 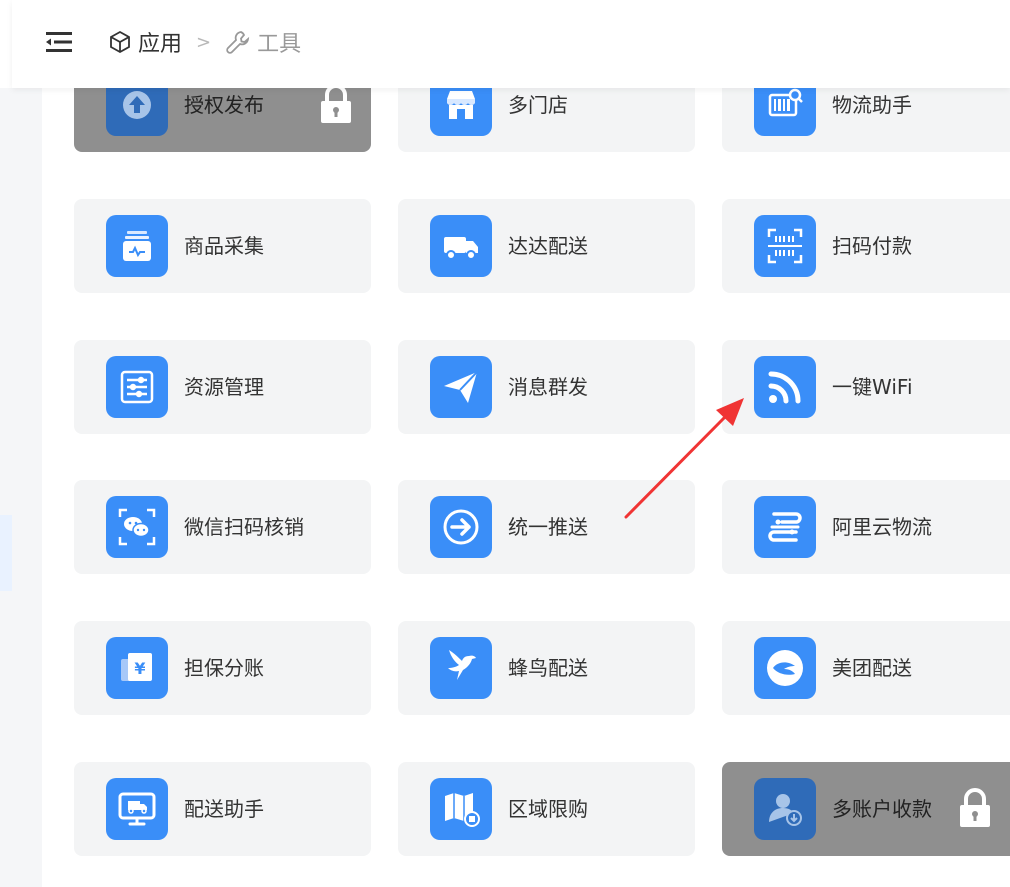 I want to click on tool-card-label: 授权发布, so click(x=224, y=105).